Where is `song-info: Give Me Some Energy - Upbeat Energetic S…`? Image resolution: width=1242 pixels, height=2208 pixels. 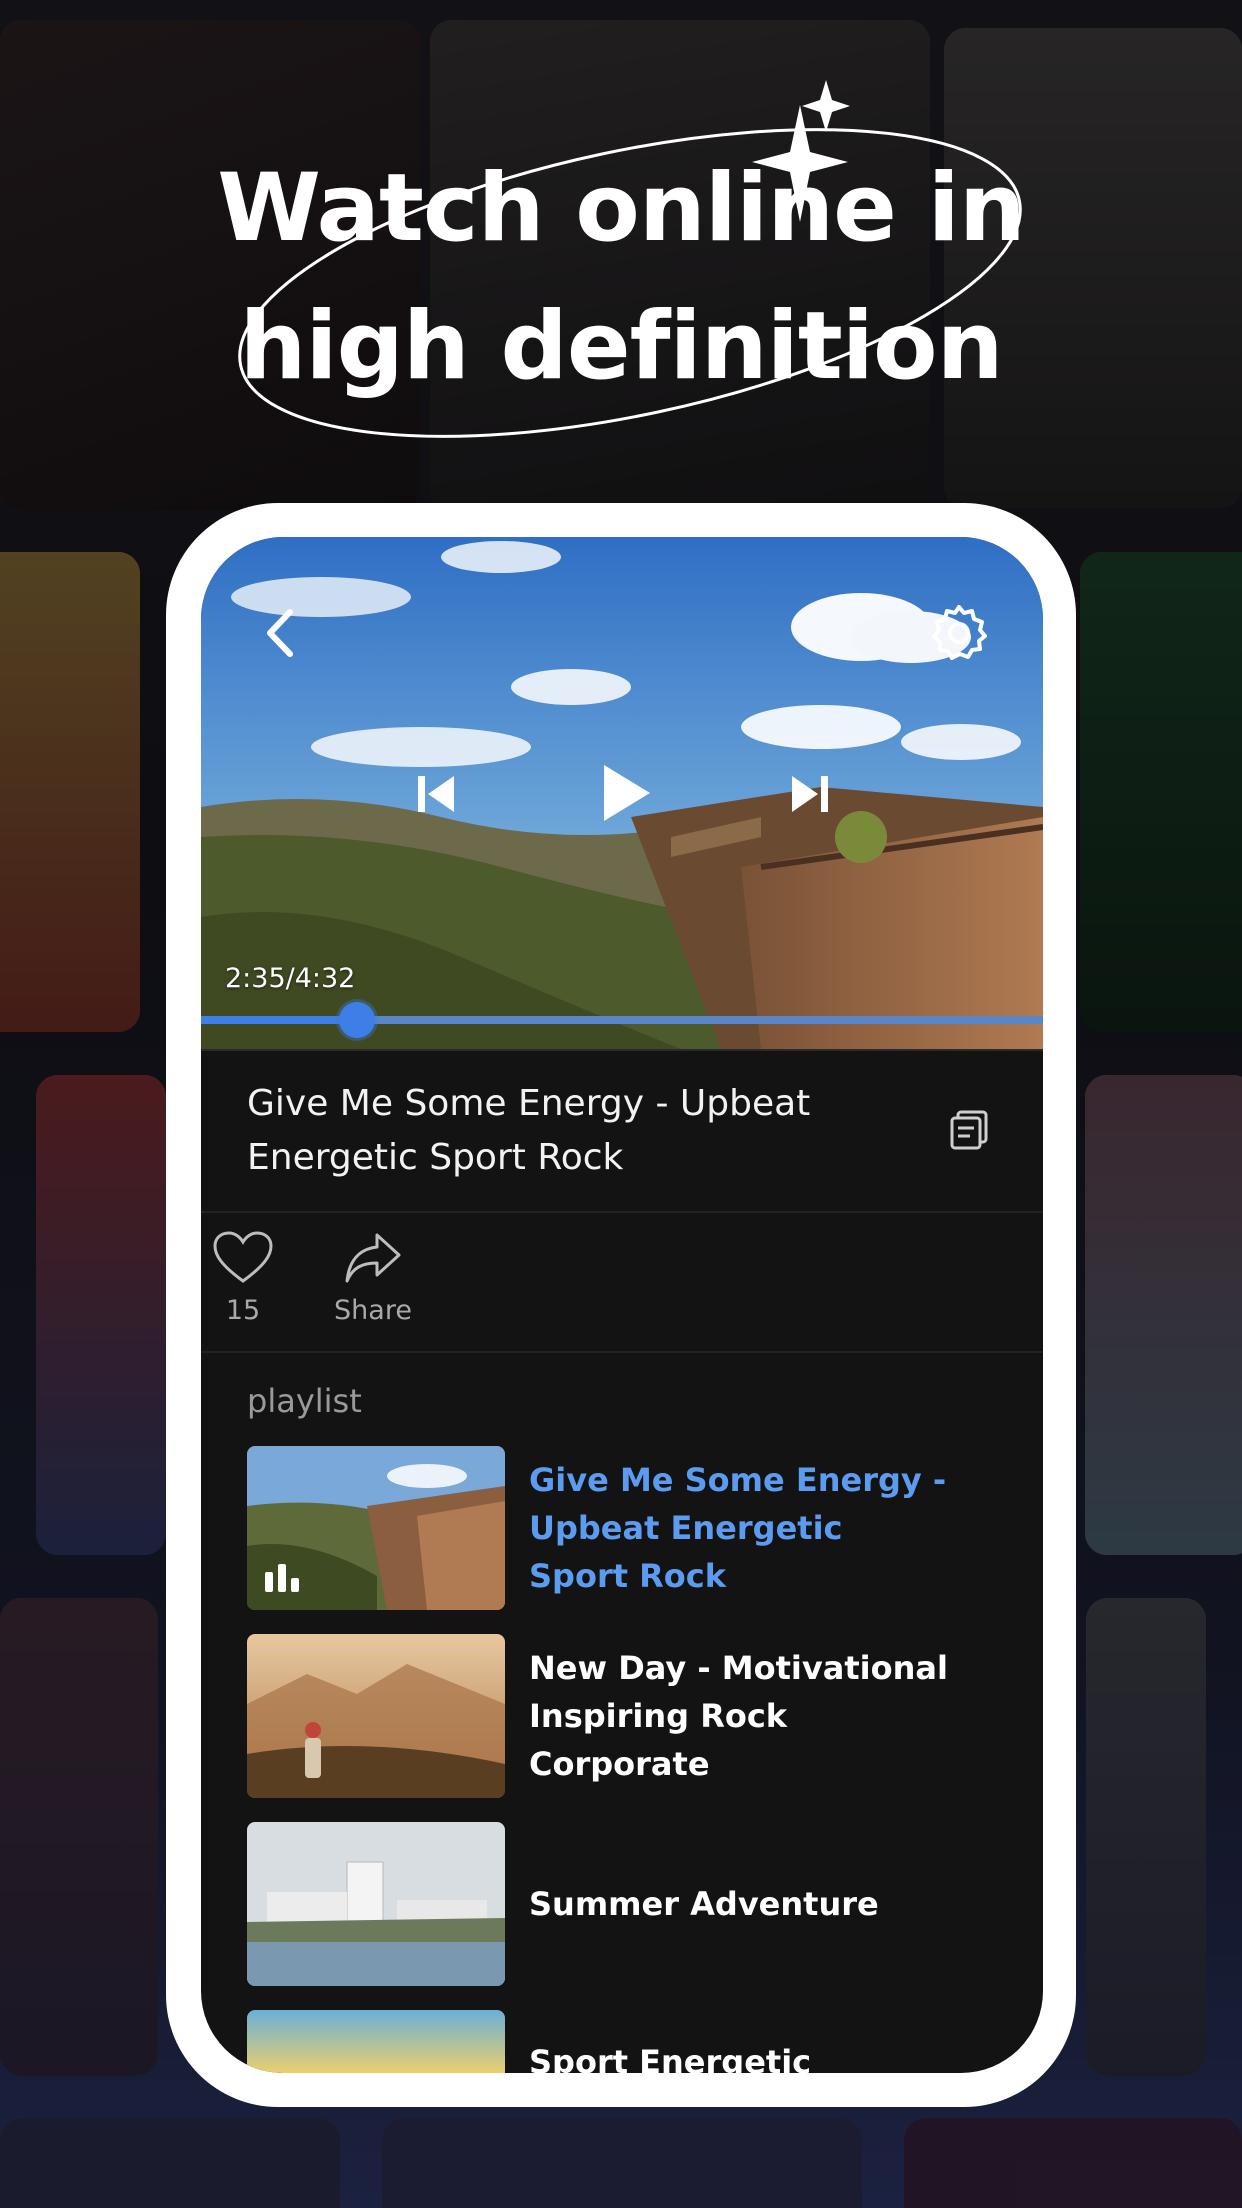
song-info: Give Me Some Energy - Upbeat Energetic S… is located at coordinates (622, 1131).